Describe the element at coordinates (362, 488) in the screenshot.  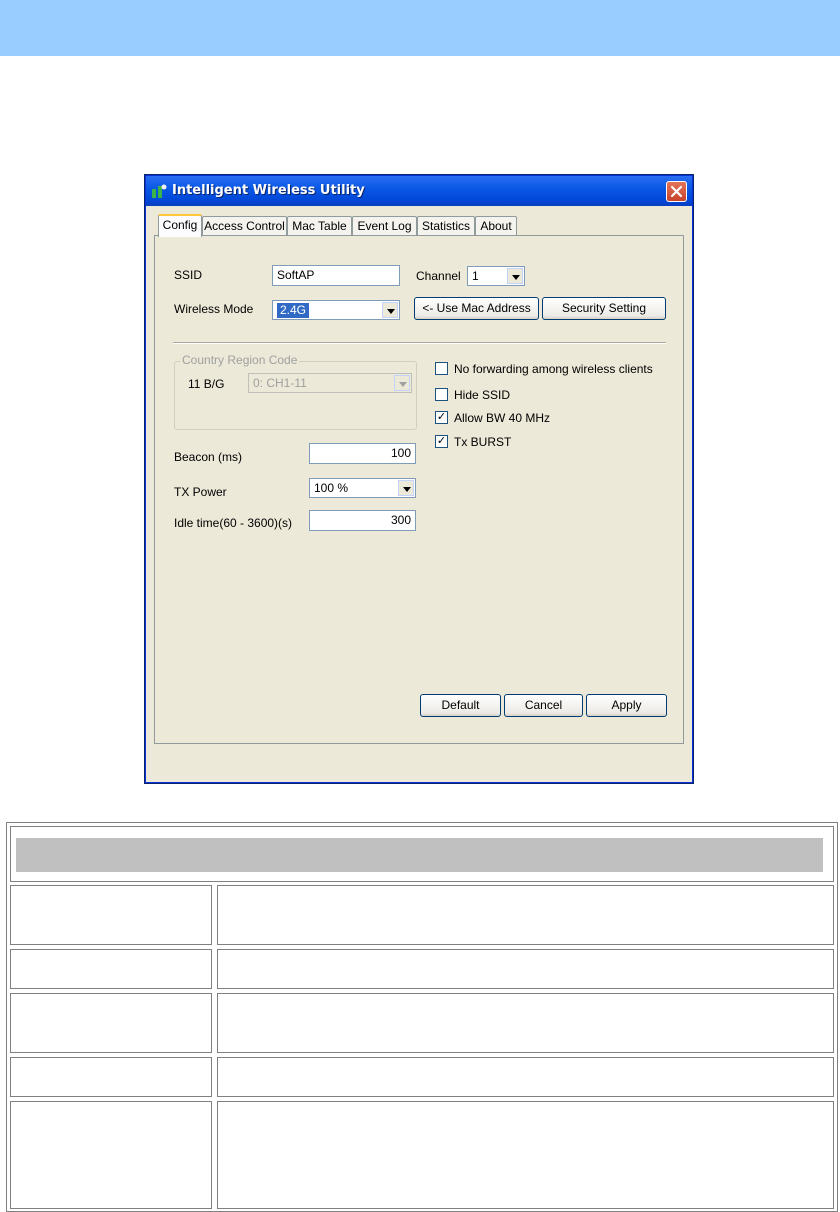
I see `tx-power-select: 100 %` at that location.